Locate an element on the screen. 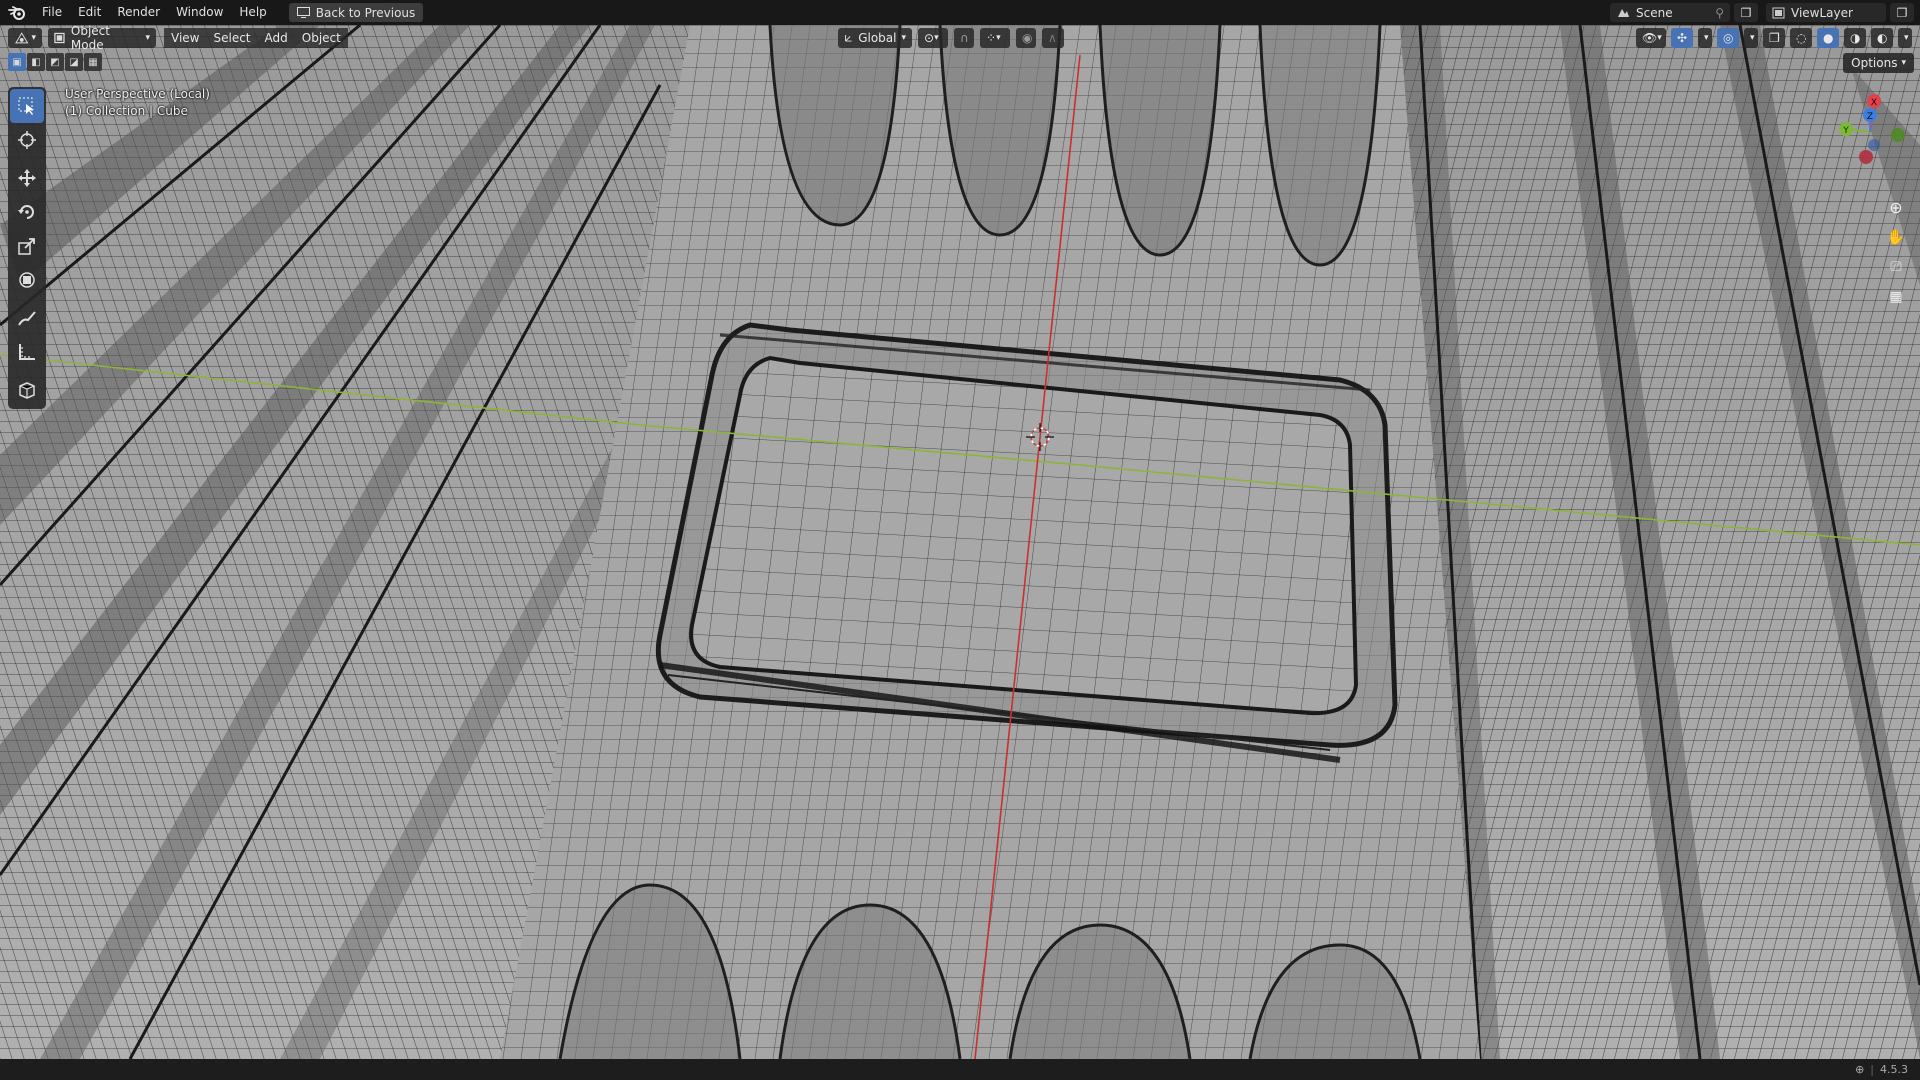 The height and width of the screenshot is (1080, 1920). proportional-edit-icon: ◉ is located at coordinates (1027, 38).